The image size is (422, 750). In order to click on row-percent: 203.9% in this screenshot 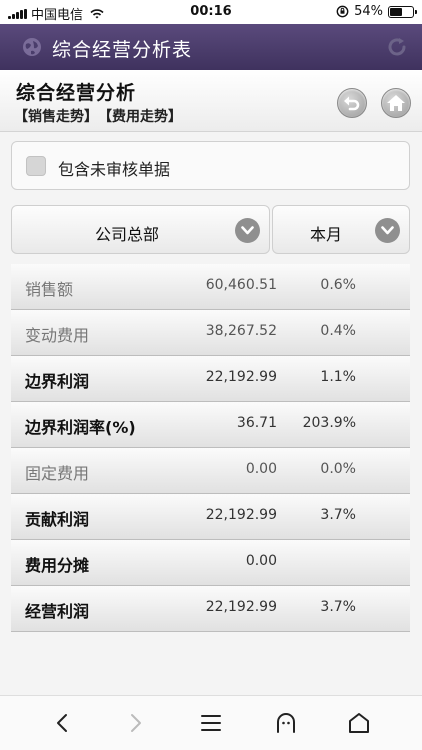, I will do `click(329, 423)`.